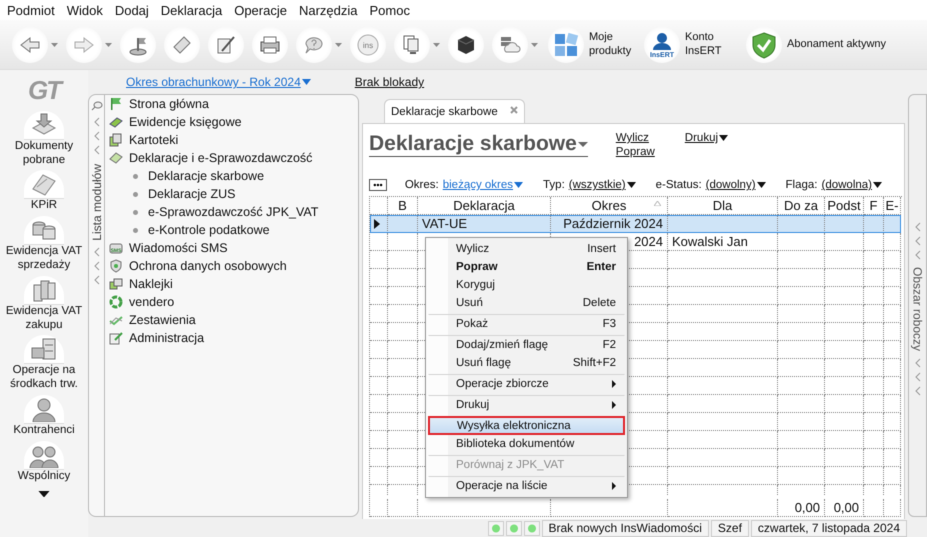 This screenshot has height=537, width=927. I want to click on menu-item: Usuń Delete, so click(526, 303).